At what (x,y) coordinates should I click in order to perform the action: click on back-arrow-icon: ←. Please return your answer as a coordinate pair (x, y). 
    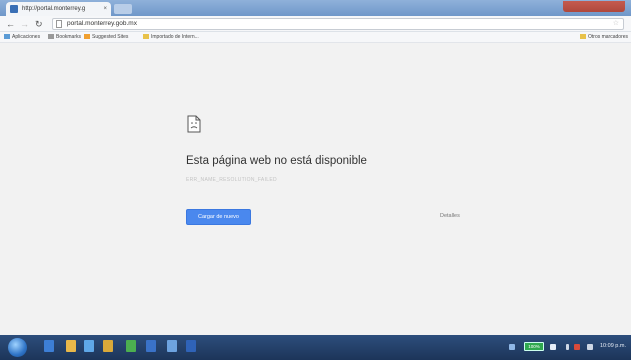
    Looking at the image, I should click on (10, 24).